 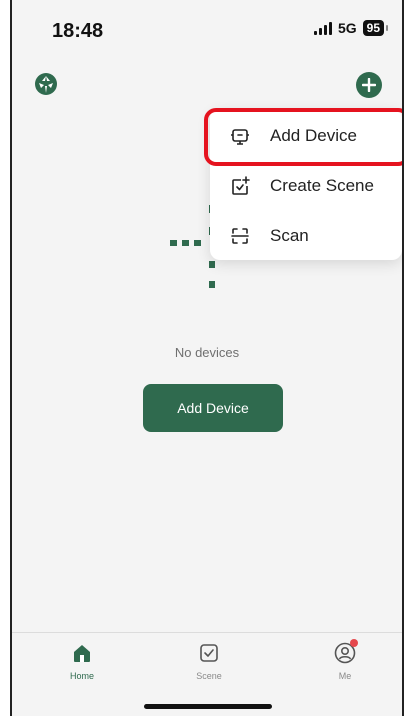 I want to click on leaf-logo-icon, so click(x=46, y=84).